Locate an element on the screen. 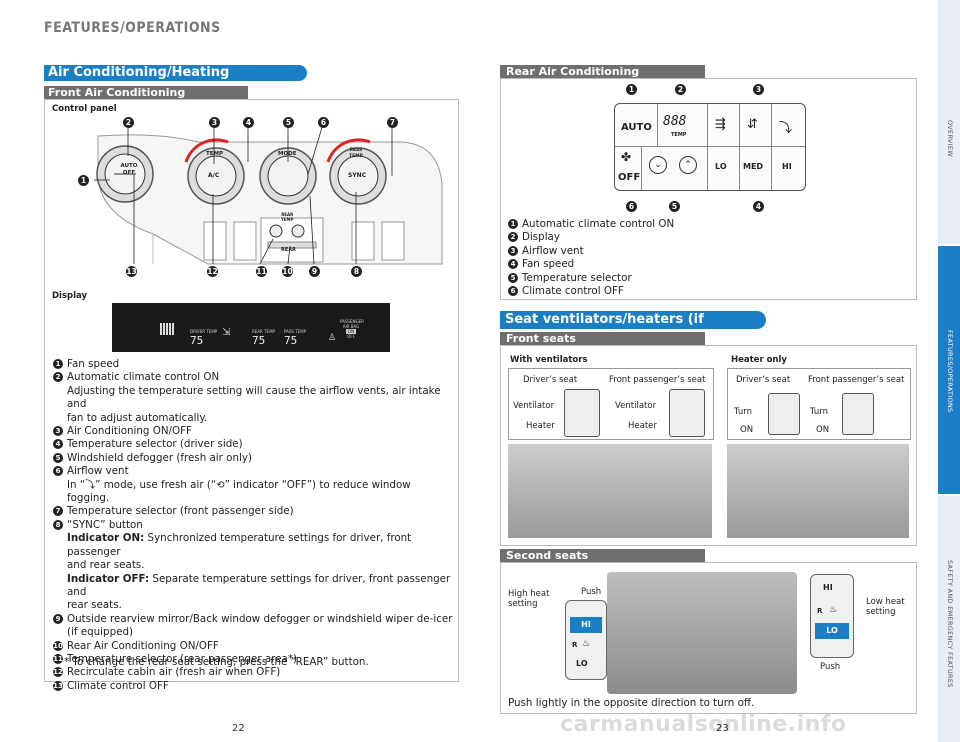 This screenshot has height=742, width=960. callout-9: 9 is located at coordinates (314, 271).